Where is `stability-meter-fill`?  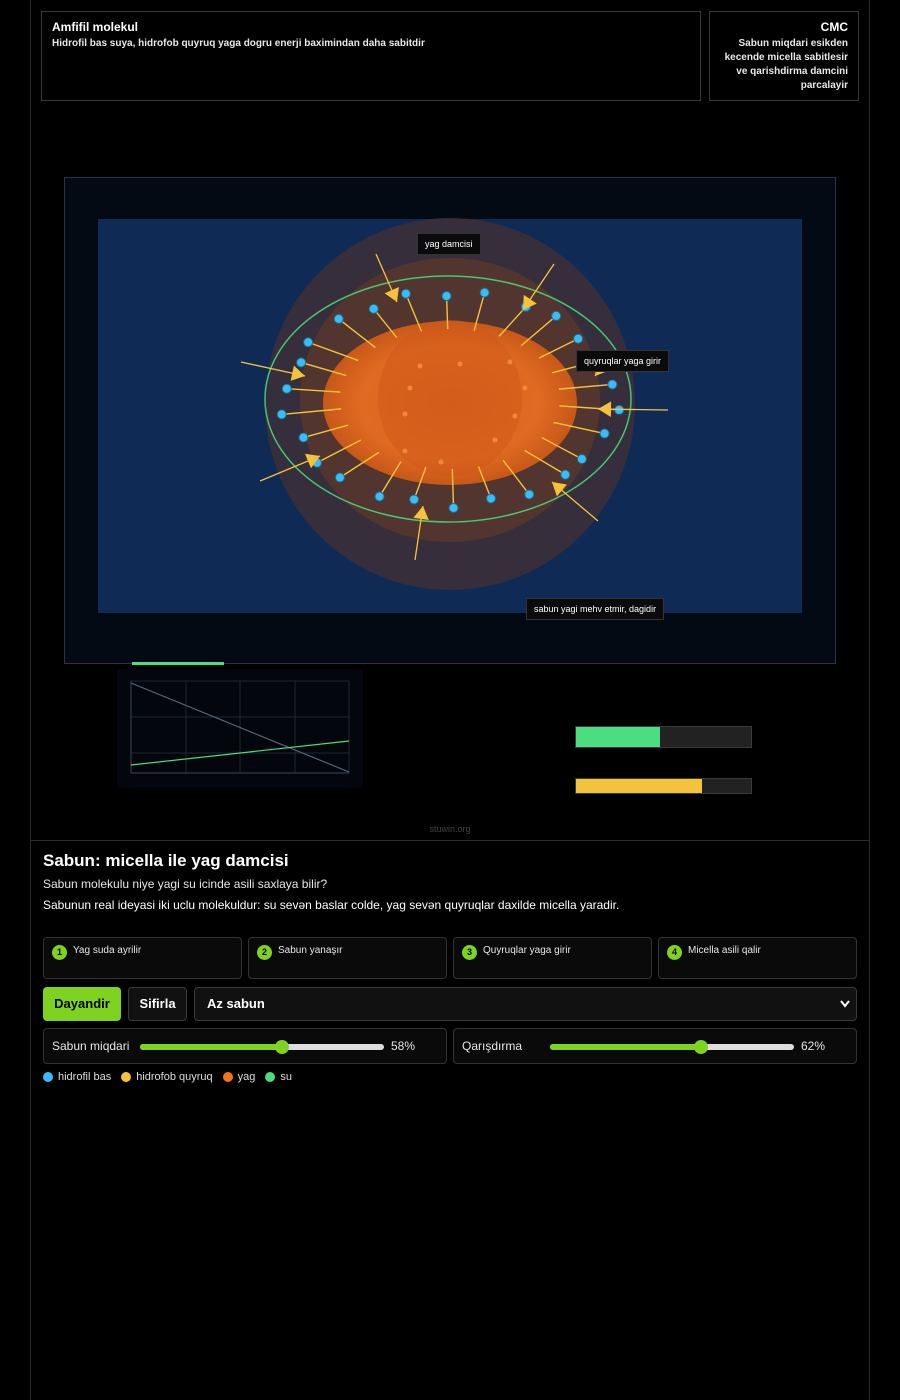 stability-meter-fill is located at coordinates (618, 737).